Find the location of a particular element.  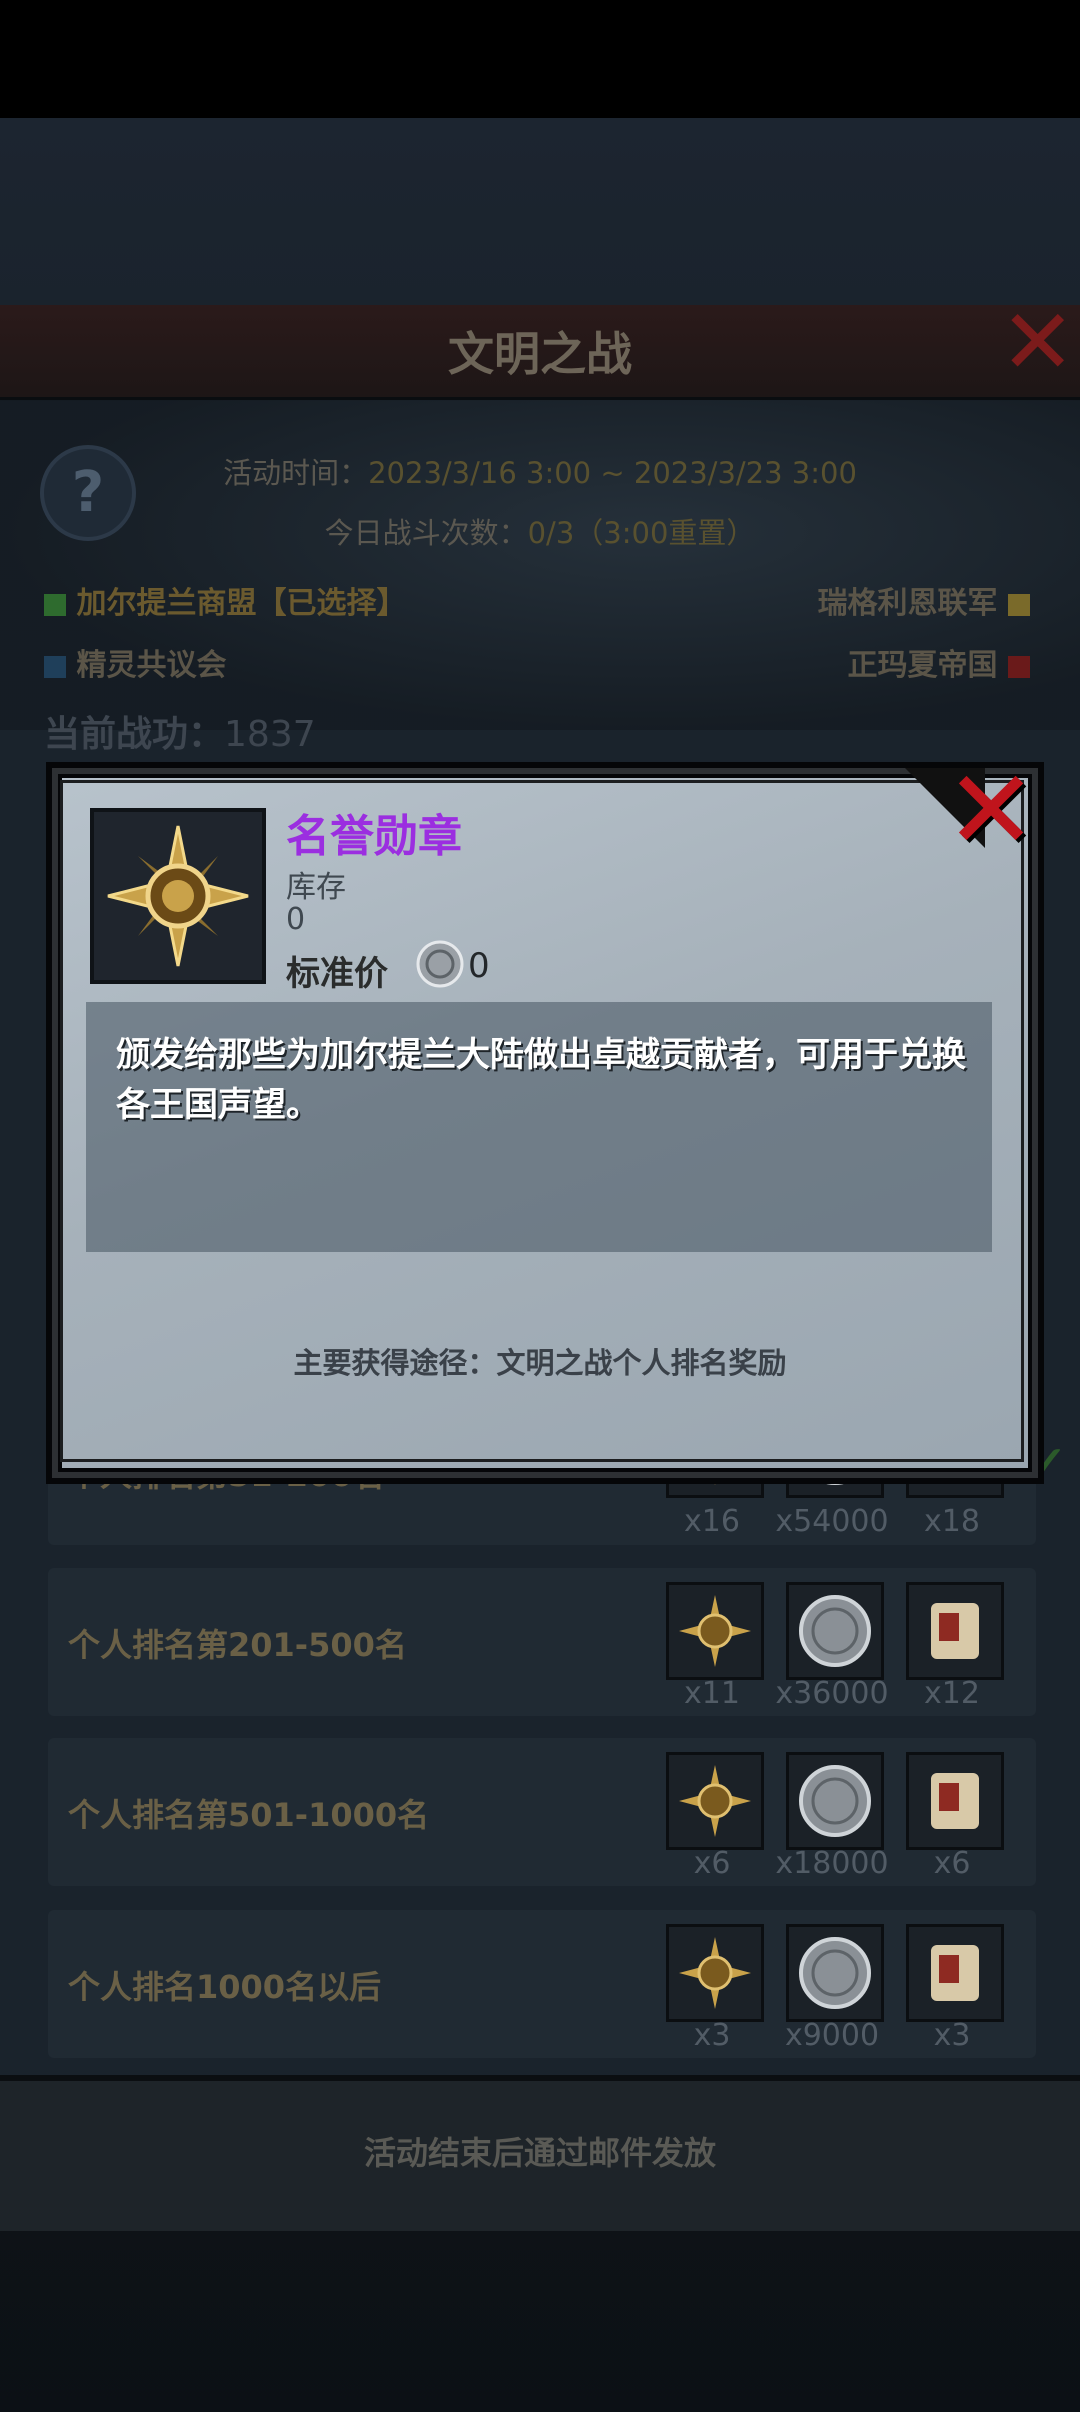

faction-galtilan: 加尔提兰商盟【已选择】 is located at coordinates (225, 600).